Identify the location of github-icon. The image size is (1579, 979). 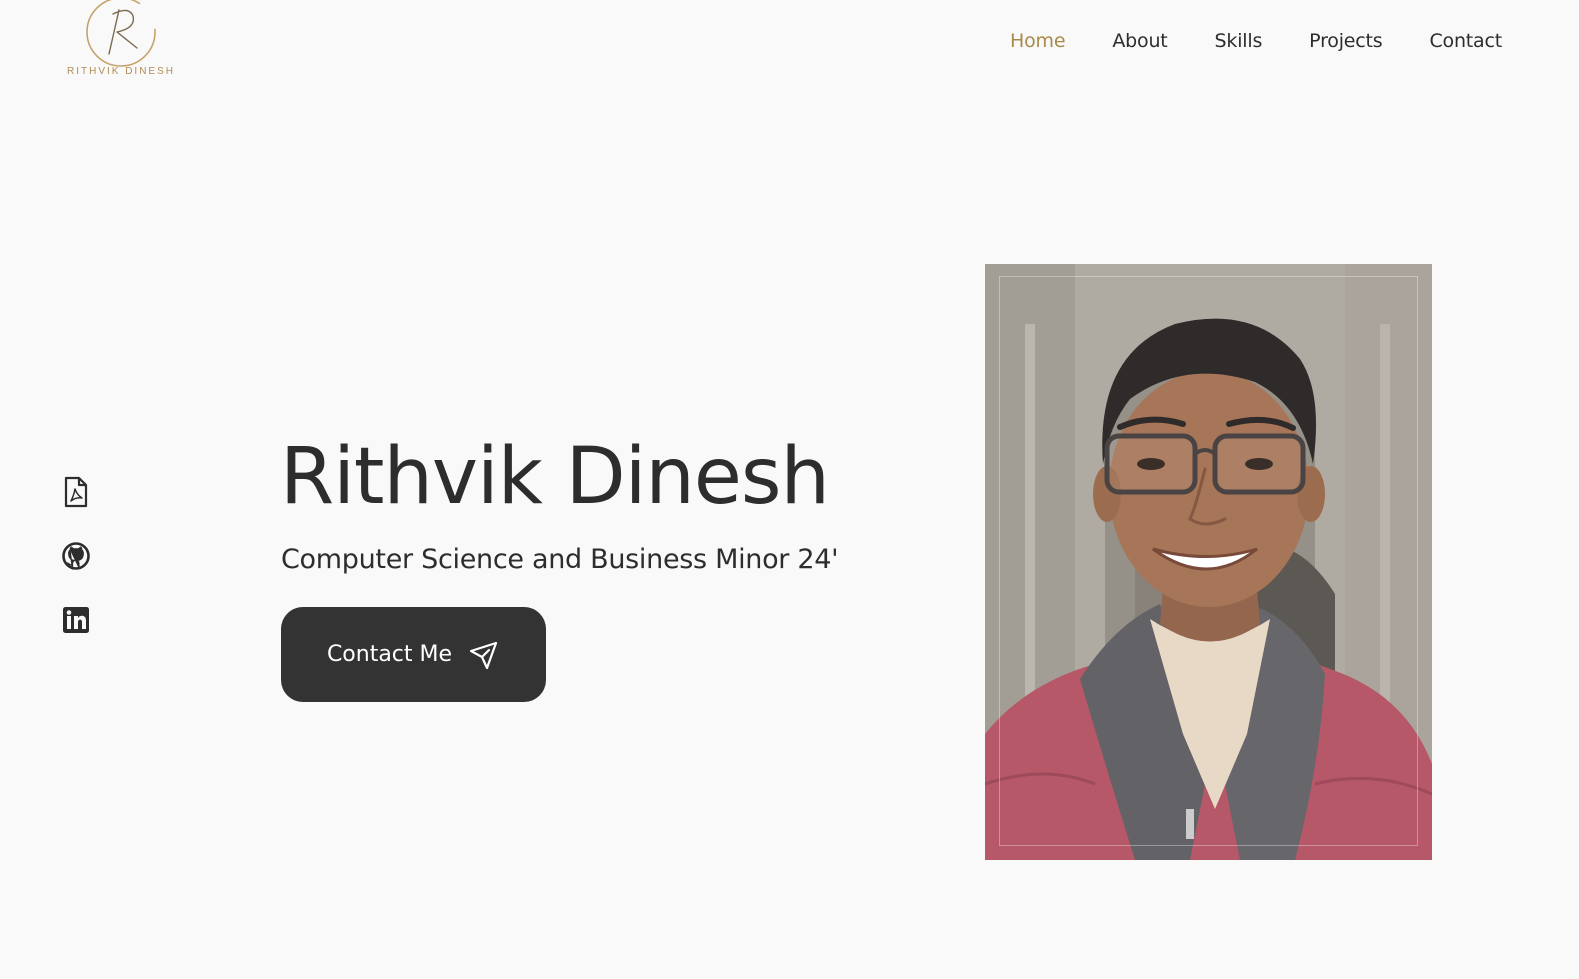
(76, 556).